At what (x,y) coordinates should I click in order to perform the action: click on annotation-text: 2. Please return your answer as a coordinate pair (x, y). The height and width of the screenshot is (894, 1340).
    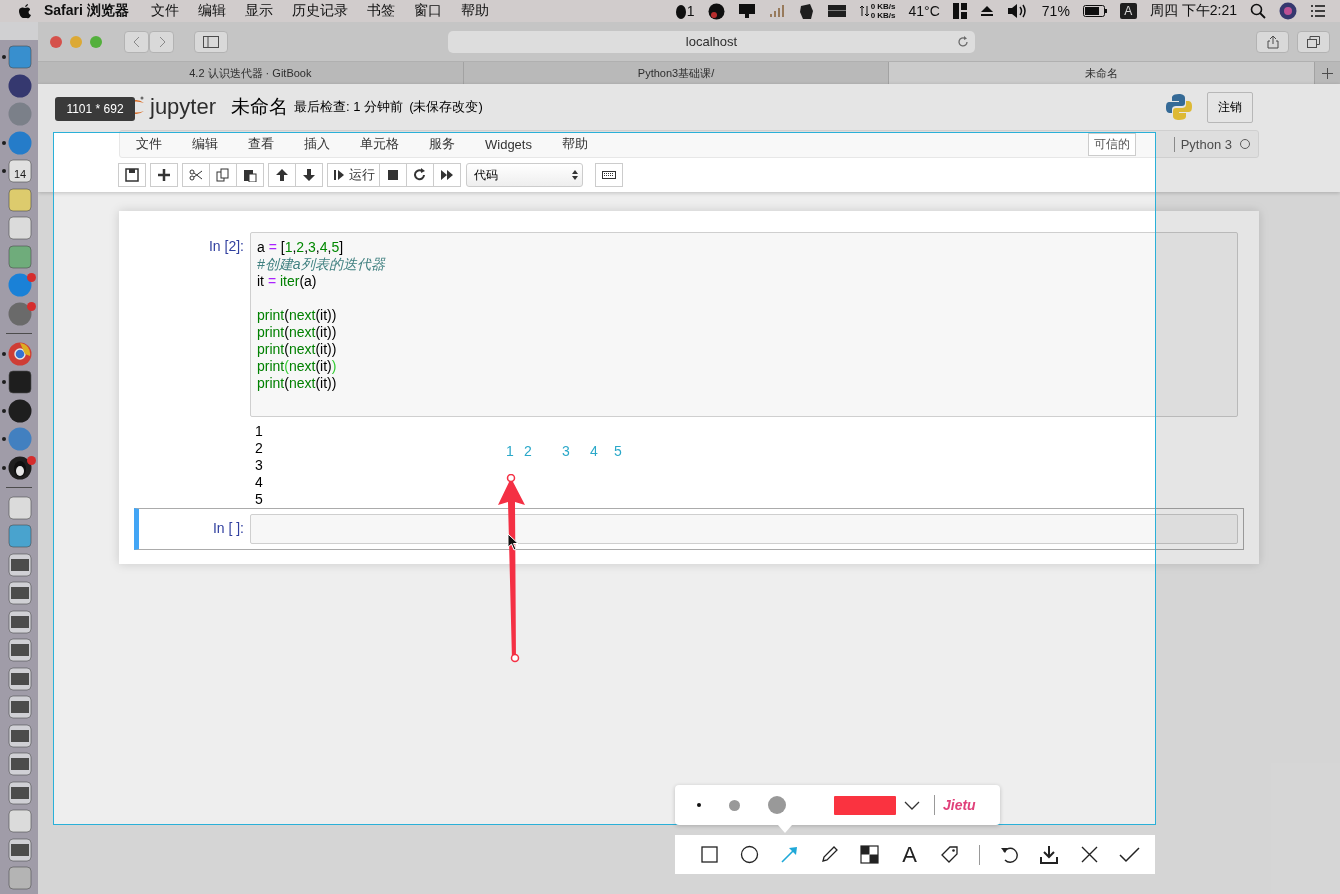
    Looking at the image, I should click on (528, 451).